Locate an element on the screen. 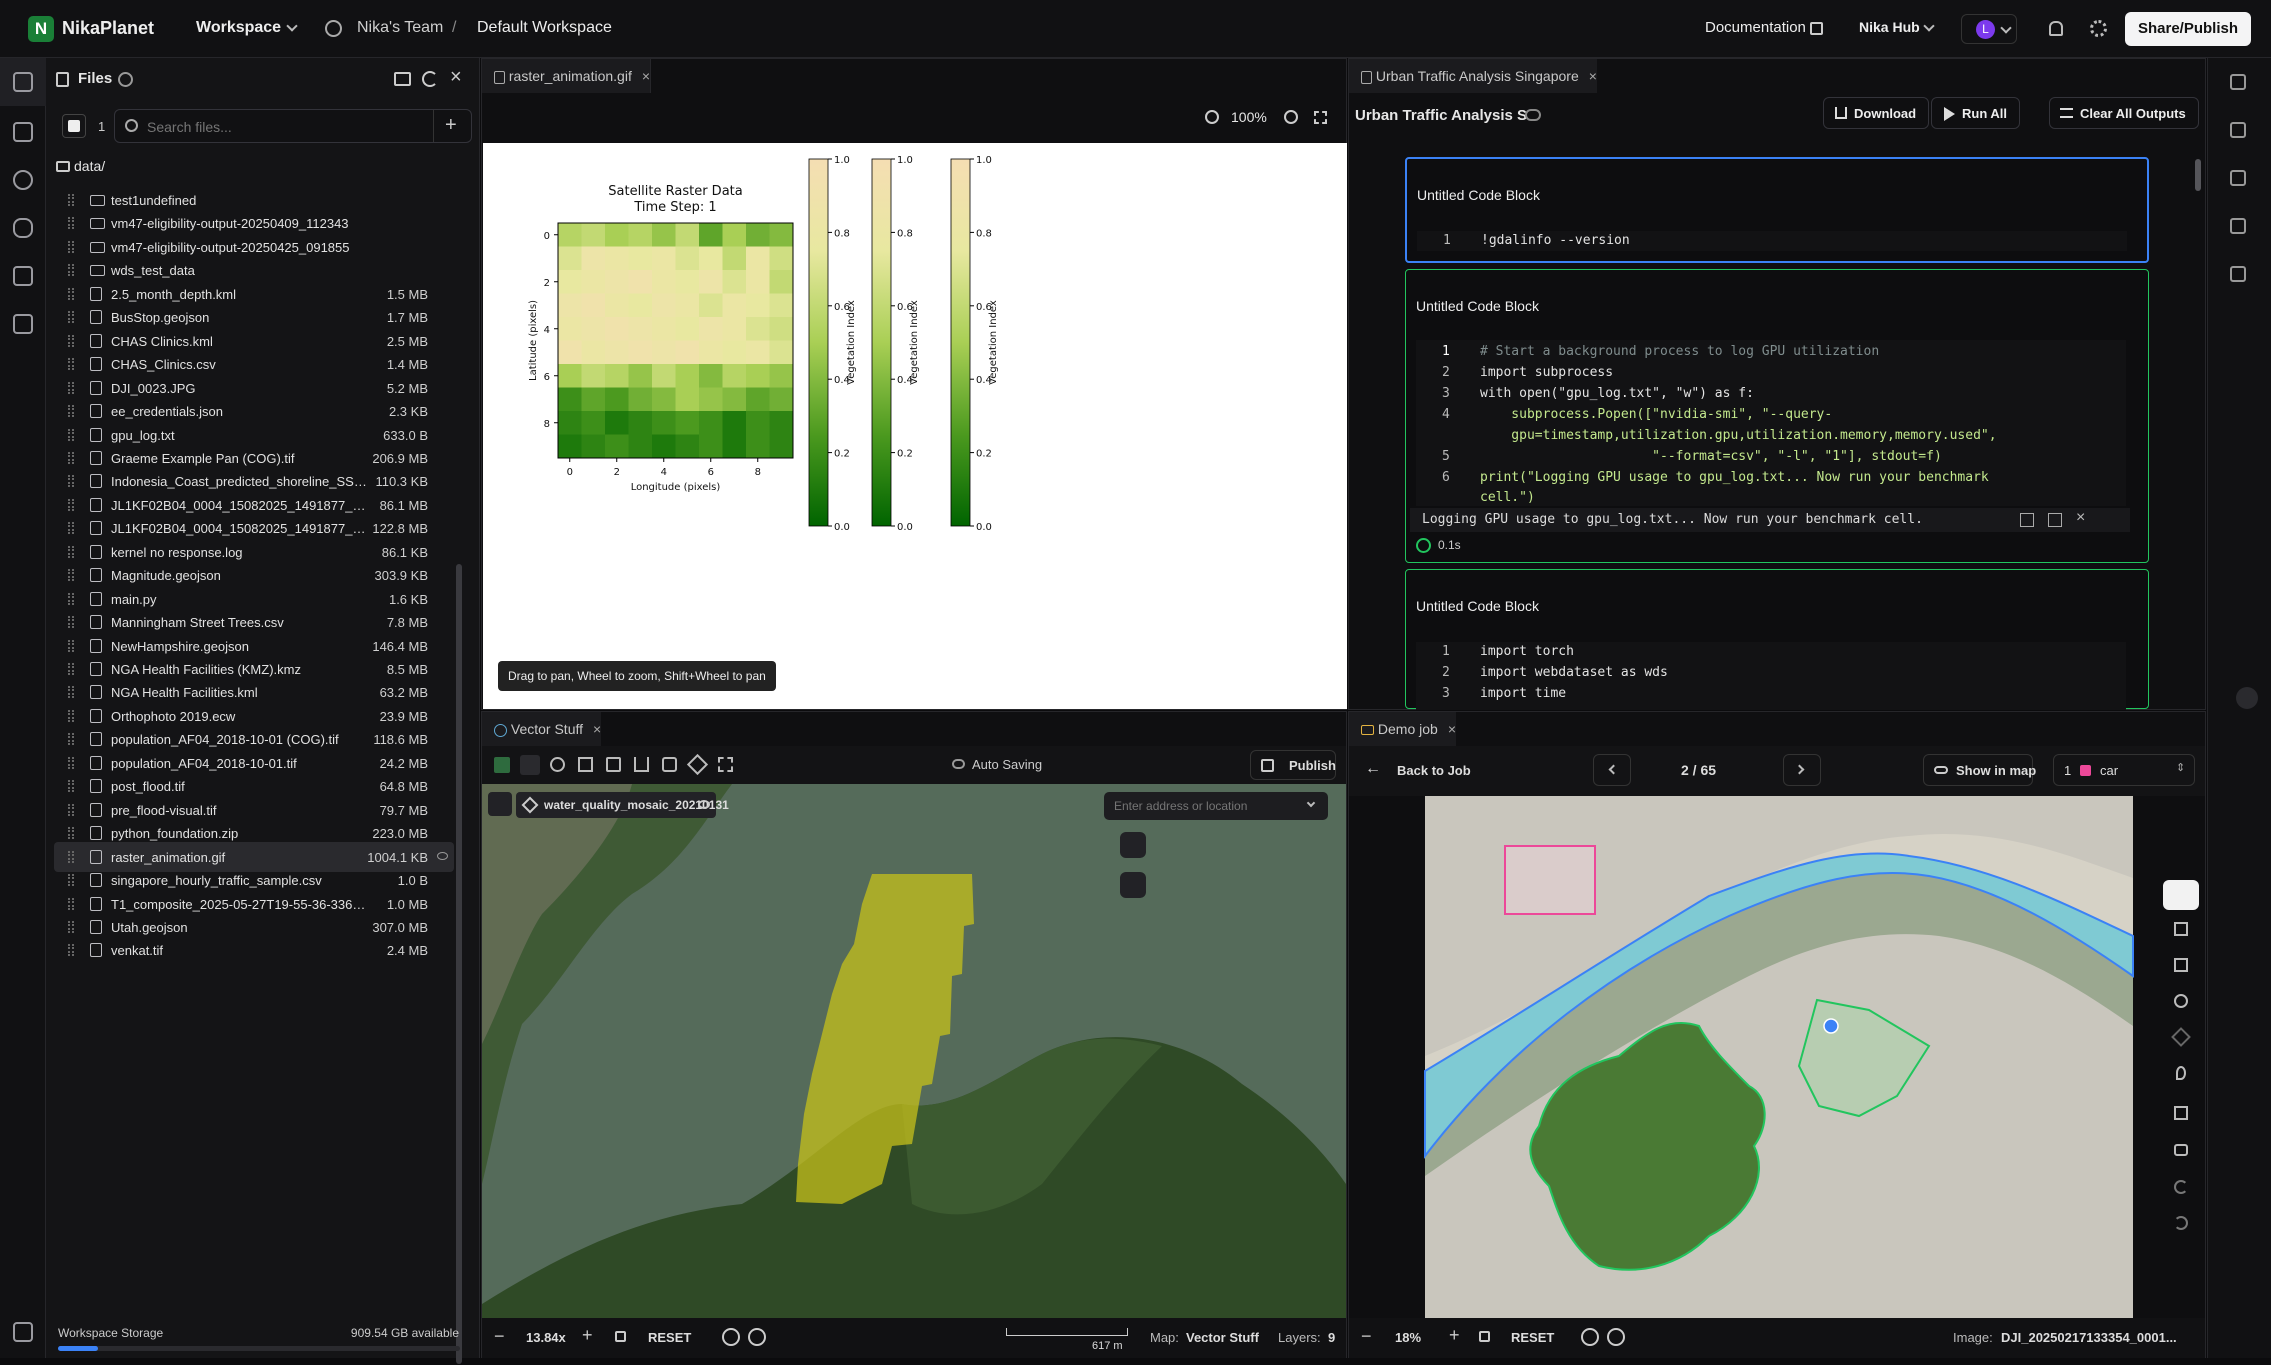  add-icon: + is located at coordinates (451, 125).